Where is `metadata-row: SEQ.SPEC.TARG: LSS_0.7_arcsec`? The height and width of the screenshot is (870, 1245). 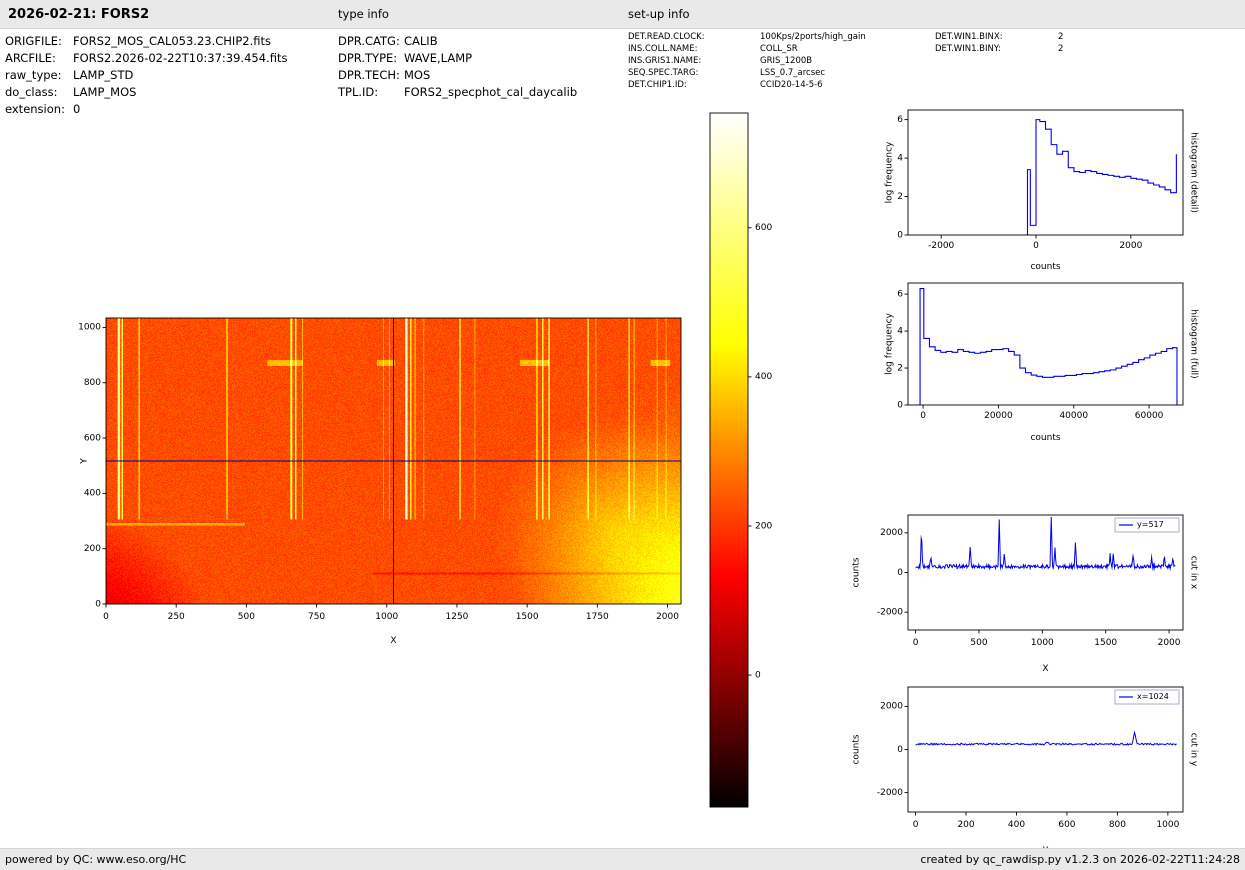 metadata-row: SEQ.SPEC.TARG: LSS_0.7_arcsec is located at coordinates (747, 73).